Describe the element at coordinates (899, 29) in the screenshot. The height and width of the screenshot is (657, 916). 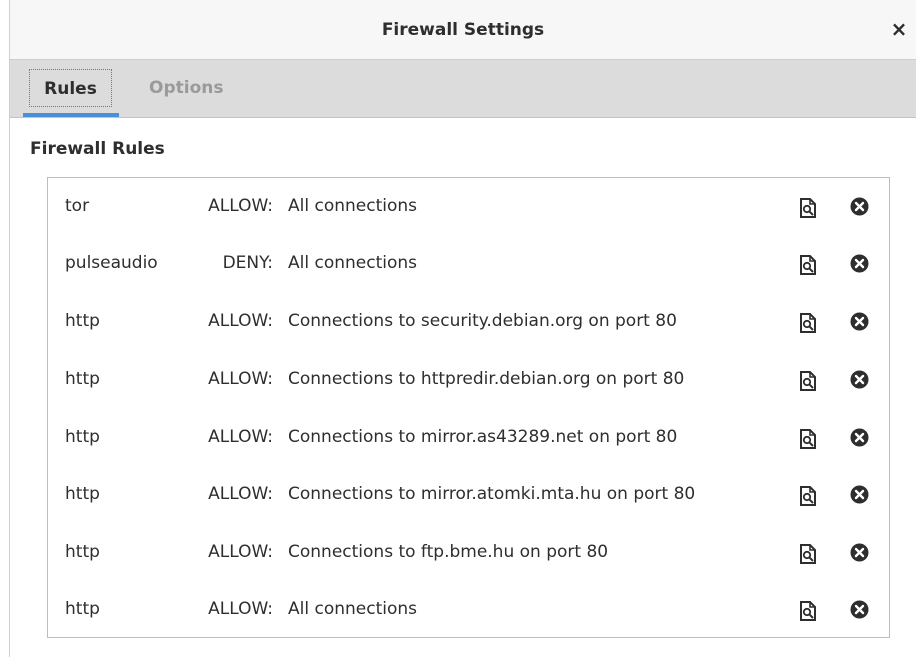
I see `close-button: ×` at that location.